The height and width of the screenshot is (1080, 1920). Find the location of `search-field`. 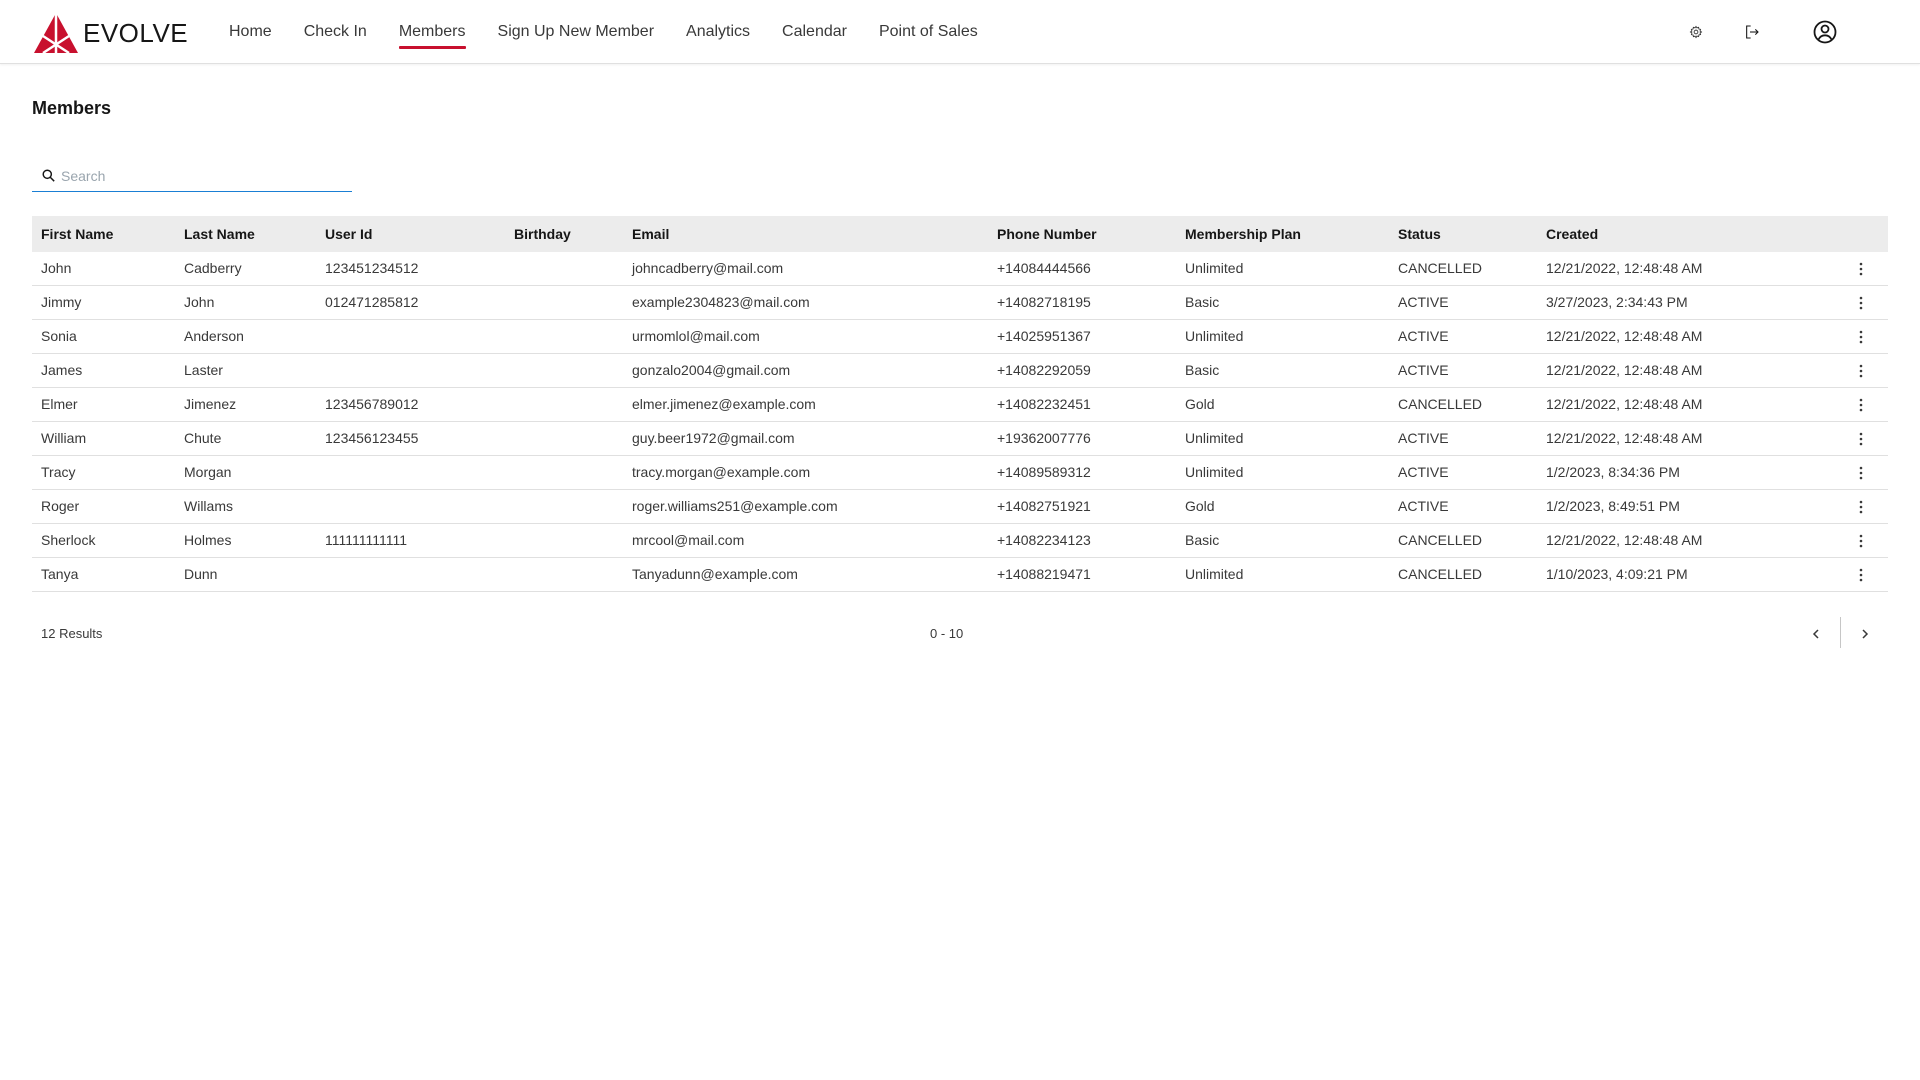

search-field is located at coordinates (192, 176).